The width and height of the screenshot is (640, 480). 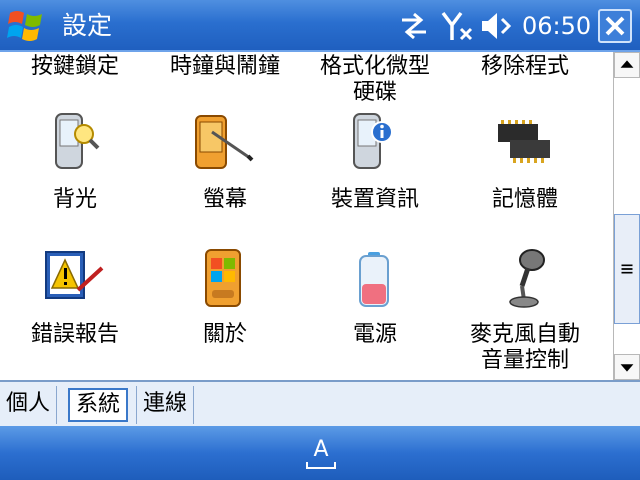 What do you see at coordinates (74, 275) in the screenshot?
I see `error-report-icon` at bounding box center [74, 275].